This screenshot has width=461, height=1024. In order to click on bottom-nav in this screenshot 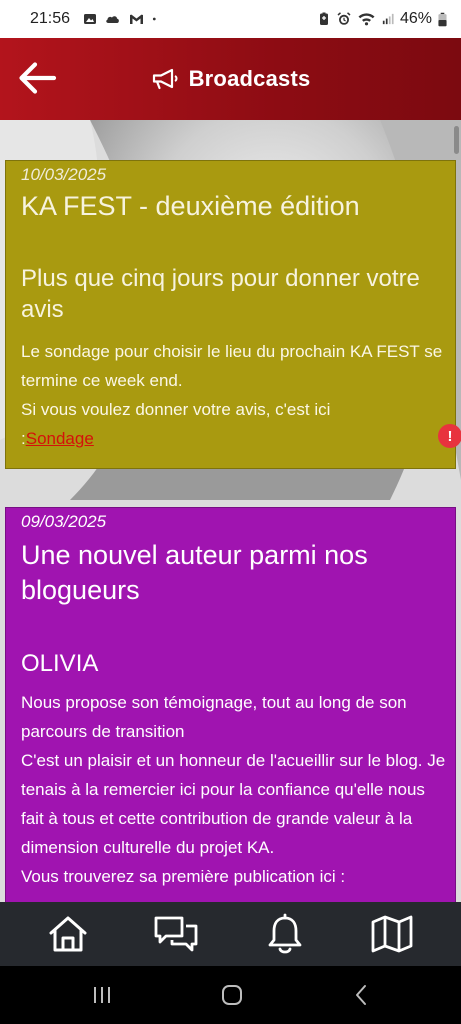, I will do `click(230, 934)`.